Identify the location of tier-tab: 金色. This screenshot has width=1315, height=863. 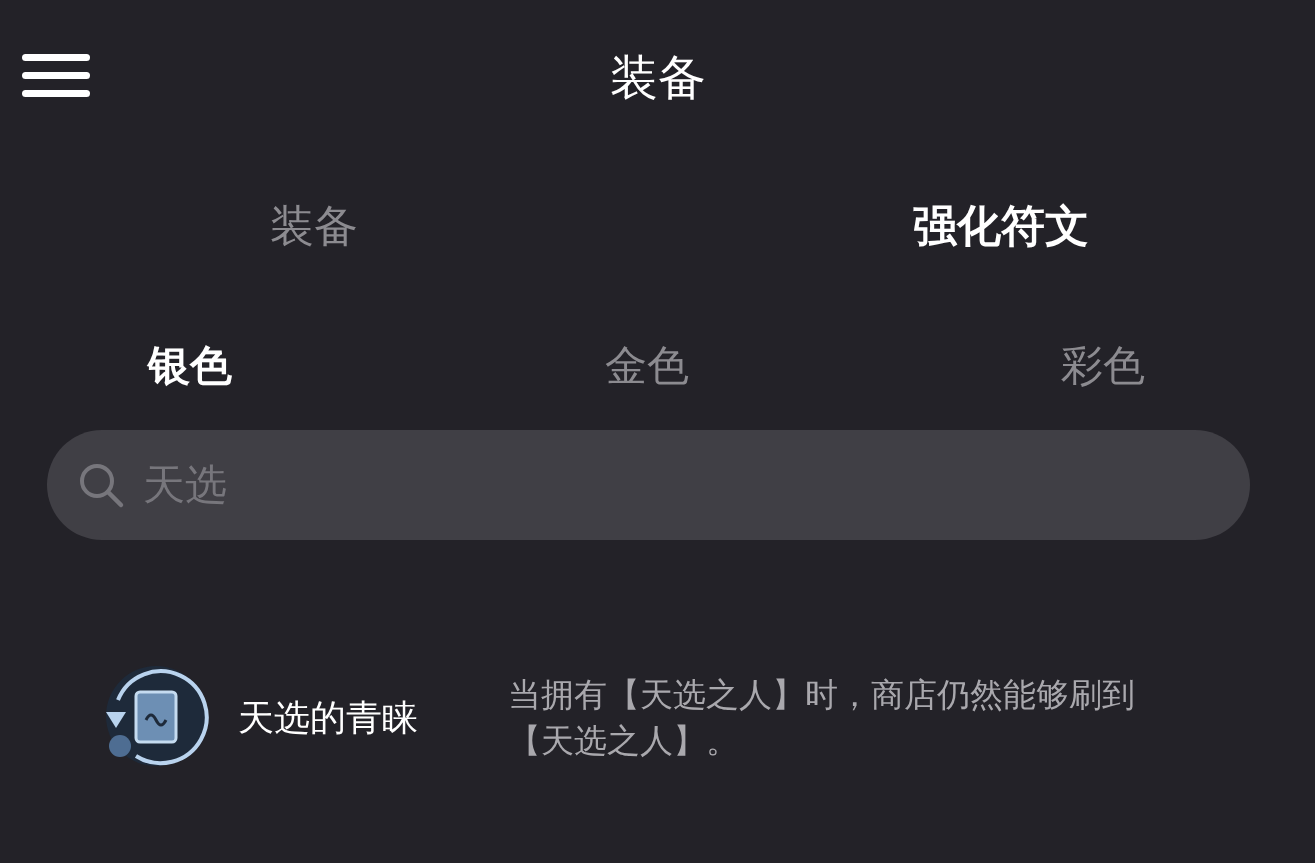
(646, 366).